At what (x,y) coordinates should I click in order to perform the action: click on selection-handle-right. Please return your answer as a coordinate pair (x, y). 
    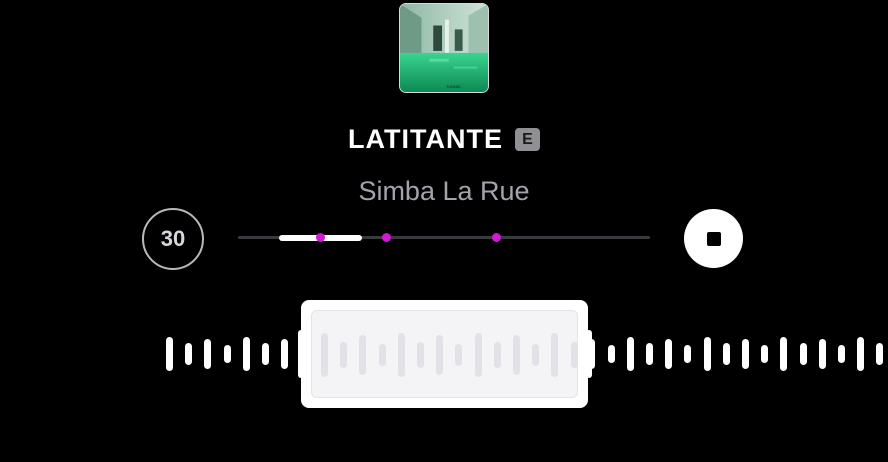
    Looking at the image, I should click on (589, 354).